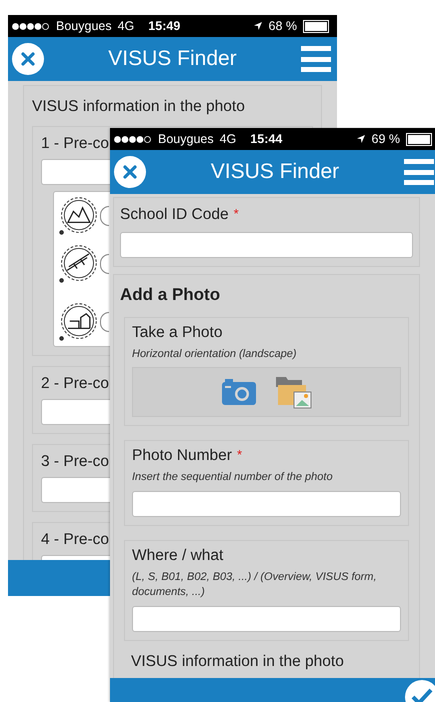 Image resolution: width=435 pixels, height=702 pixels. What do you see at coordinates (215, 354) in the screenshot?
I see `field-hint: Horizontal orientation (landscape)` at bounding box center [215, 354].